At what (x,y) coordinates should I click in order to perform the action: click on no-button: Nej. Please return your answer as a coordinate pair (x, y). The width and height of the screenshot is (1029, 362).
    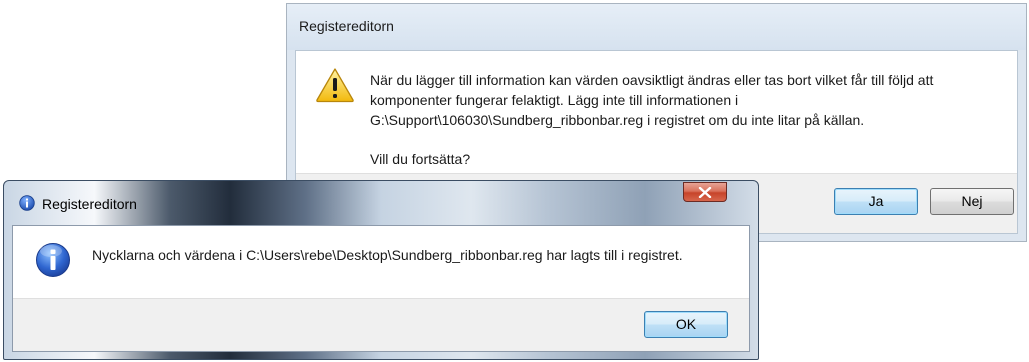
    Looking at the image, I should click on (972, 201).